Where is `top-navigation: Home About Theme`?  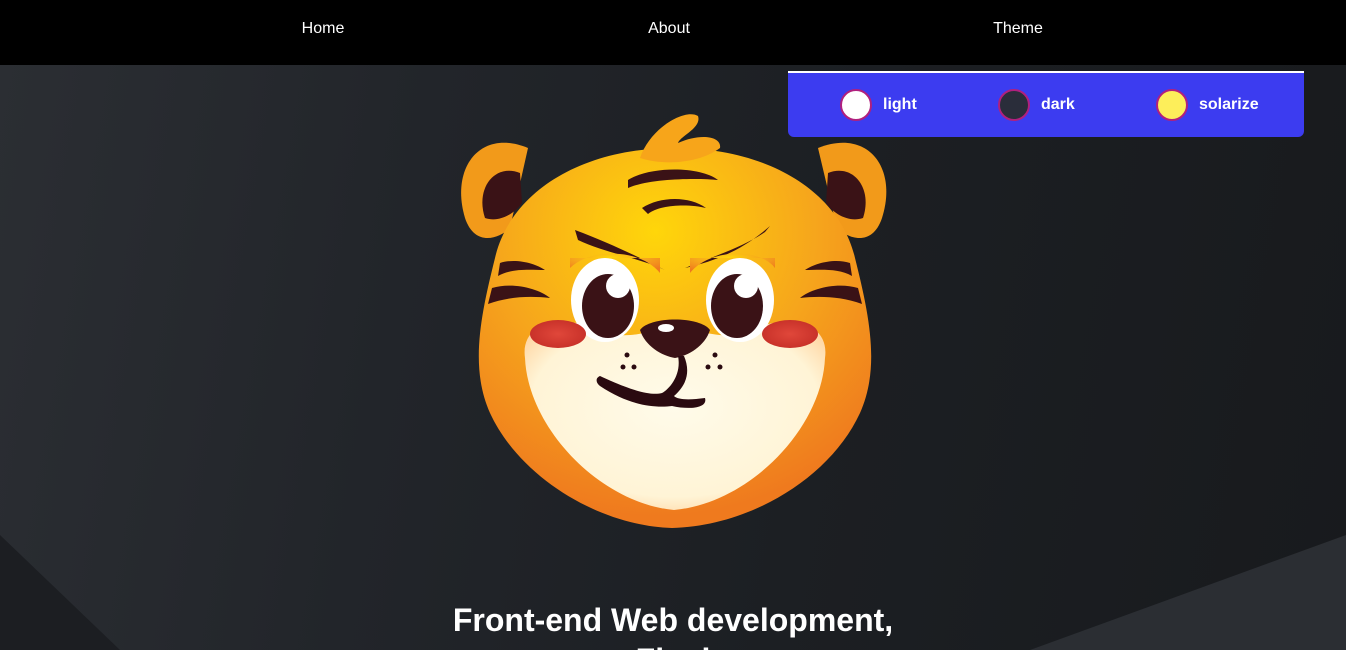 top-navigation: Home About Theme is located at coordinates (673, 32).